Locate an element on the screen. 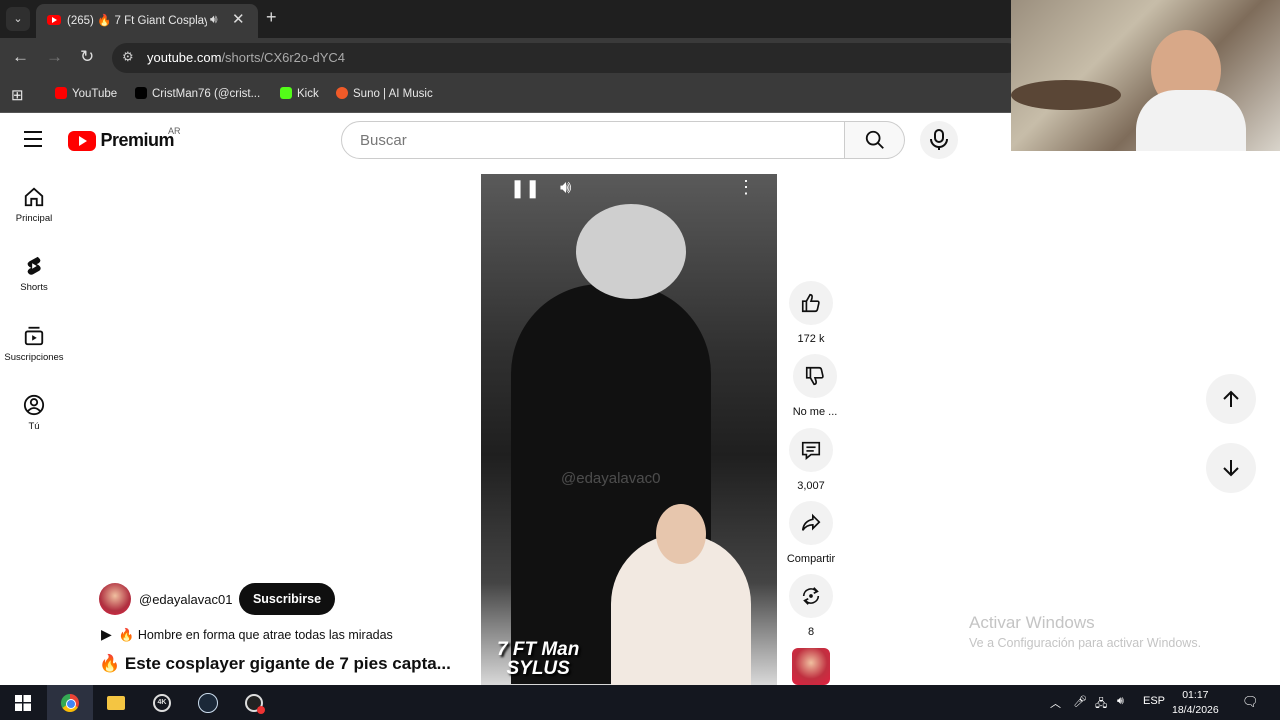  previous-short-button is located at coordinates (1231, 399).